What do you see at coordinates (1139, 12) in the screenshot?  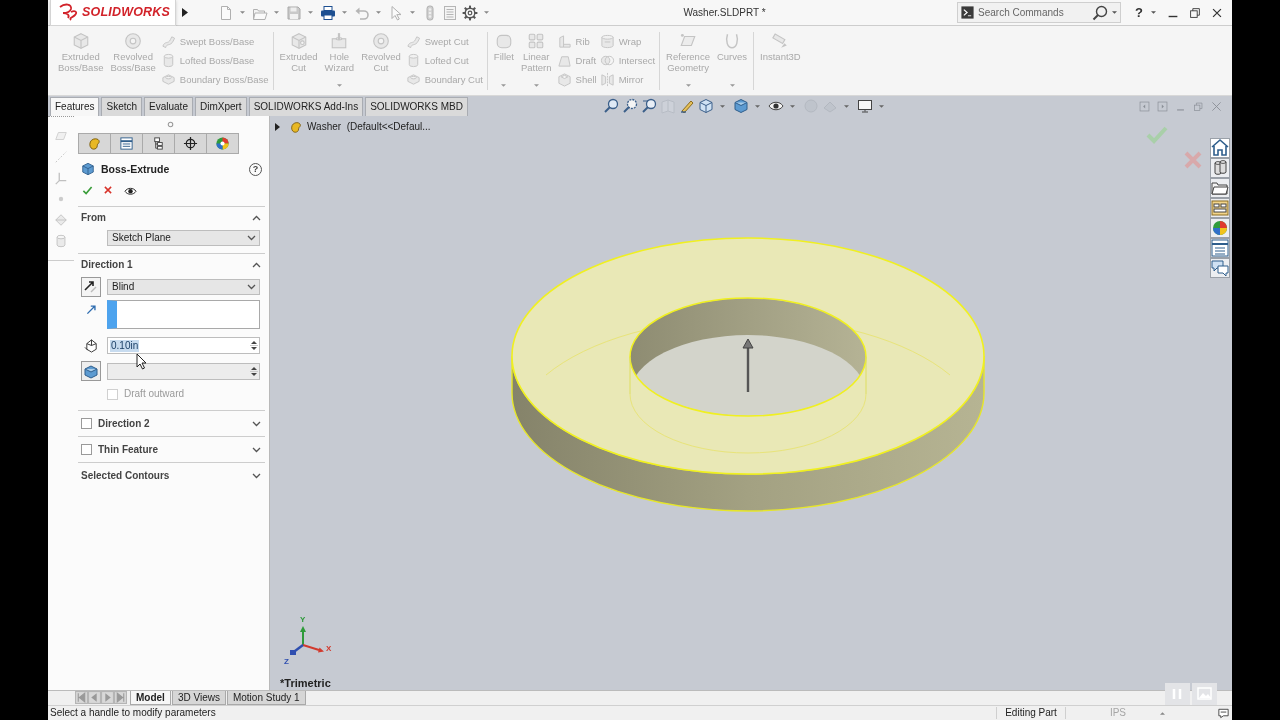 I see `help-button: ?` at bounding box center [1139, 12].